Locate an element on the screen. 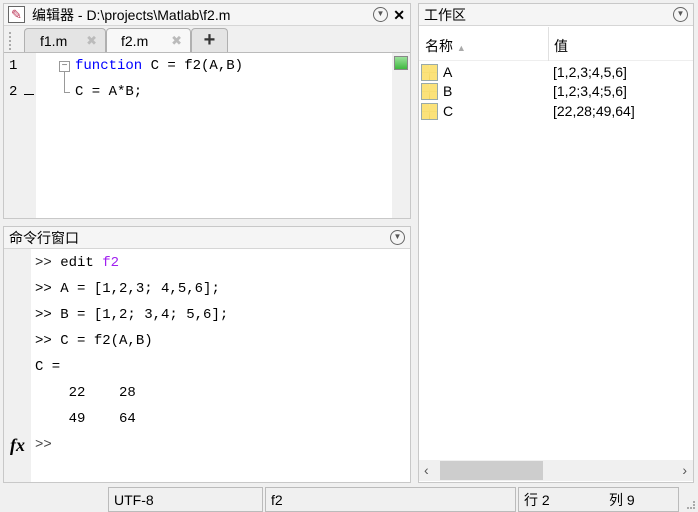 This screenshot has width=698, height=512. sort-ascending-icon: ▲ is located at coordinates (461, 48).